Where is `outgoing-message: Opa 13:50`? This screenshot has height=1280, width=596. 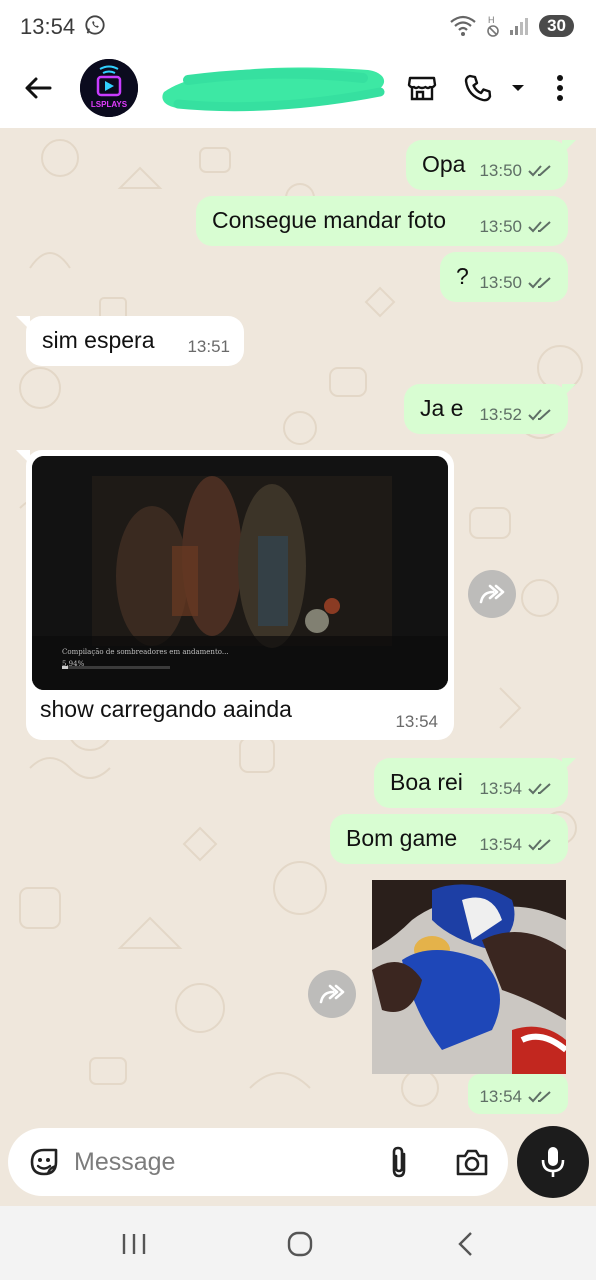 outgoing-message: Opa 13:50 is located at coordinates (487, 165).